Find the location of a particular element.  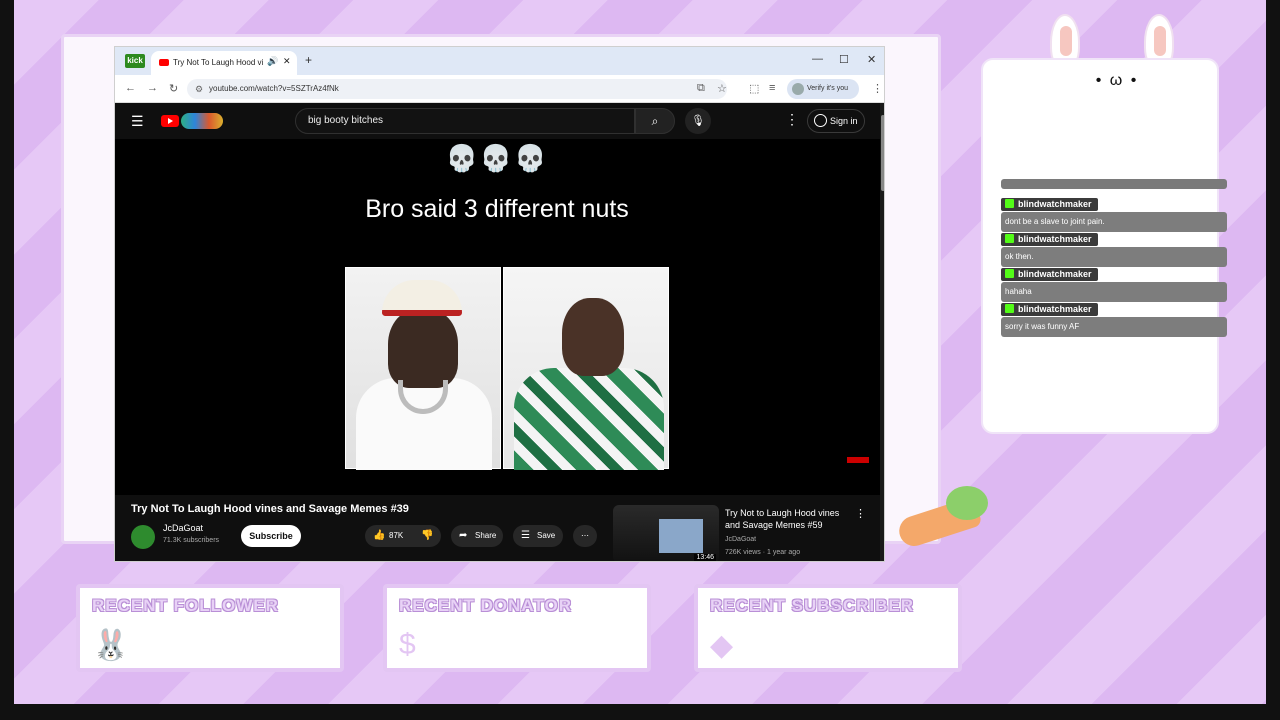

save-label: Save is located at coordinates (546, 535).